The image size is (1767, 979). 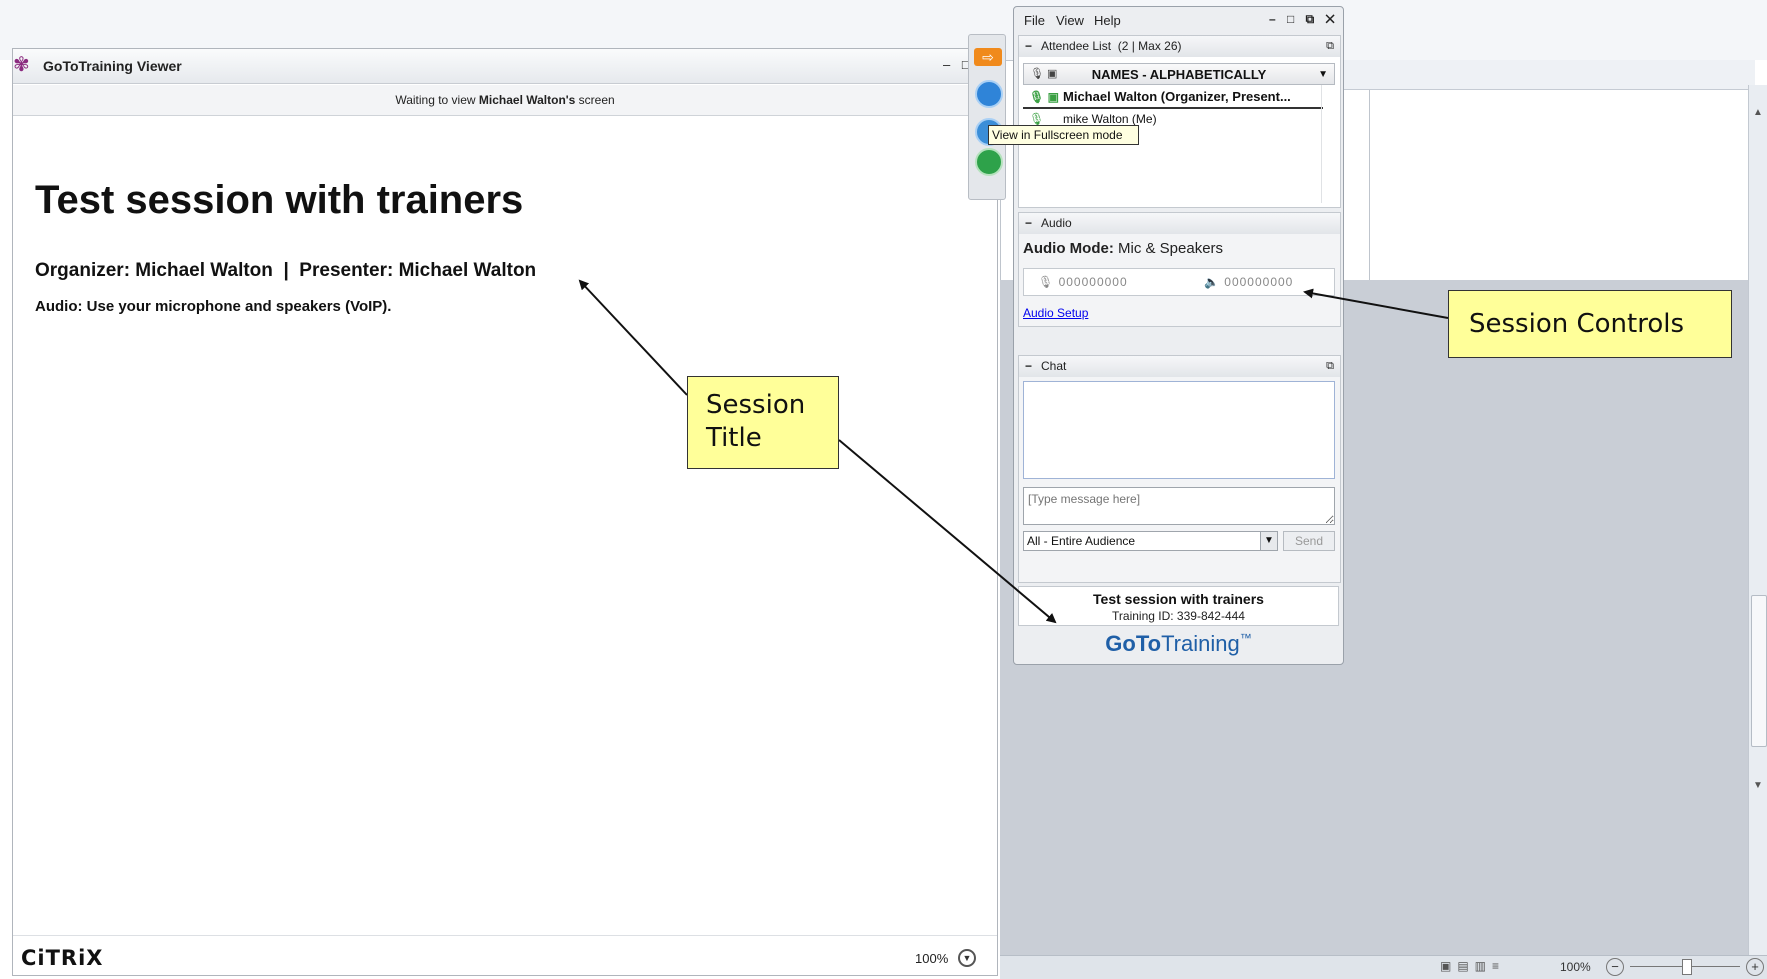 What do you see at coordinates (756, 405) in the screenshot?
I see `callout-session-title-line1: Session` at bounding box center [756, 405].